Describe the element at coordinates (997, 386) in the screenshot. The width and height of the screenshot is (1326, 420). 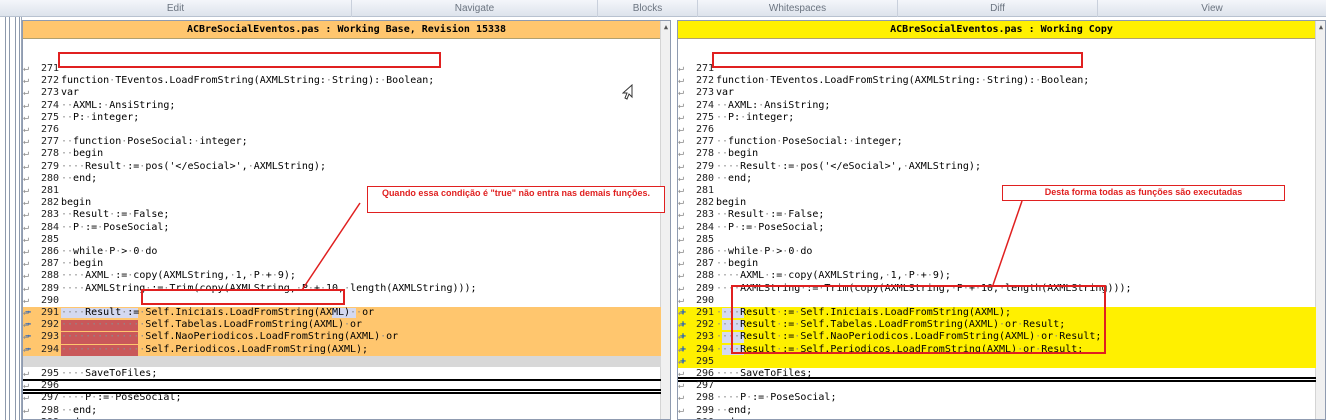
I see `code-line: 297 ↵` at that location.